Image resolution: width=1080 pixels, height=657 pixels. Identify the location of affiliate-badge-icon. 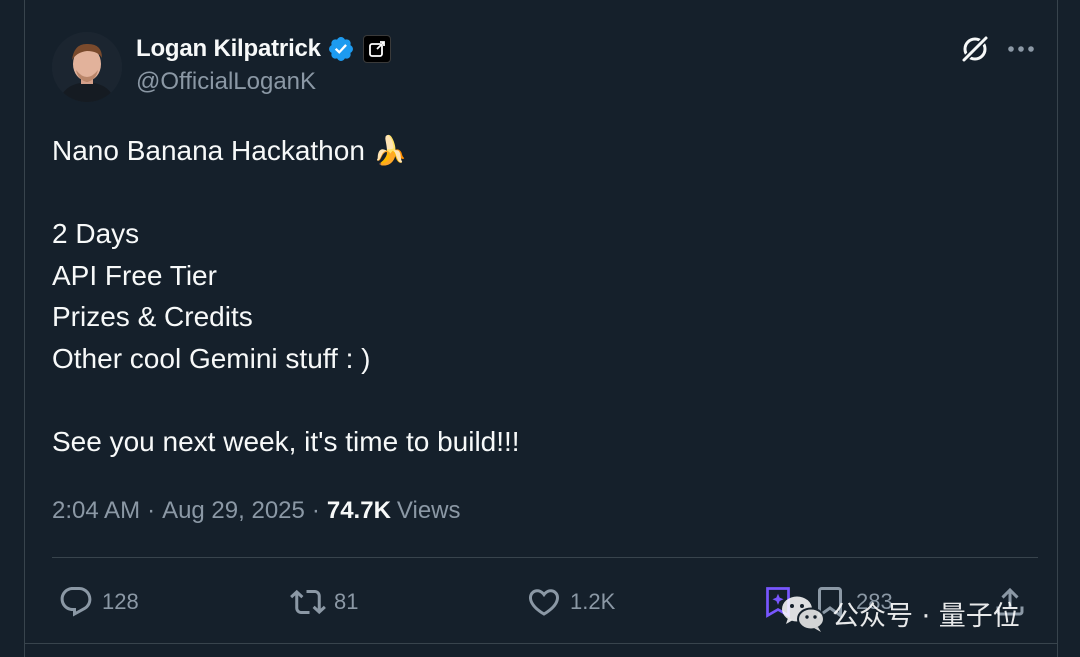
(376, 49).